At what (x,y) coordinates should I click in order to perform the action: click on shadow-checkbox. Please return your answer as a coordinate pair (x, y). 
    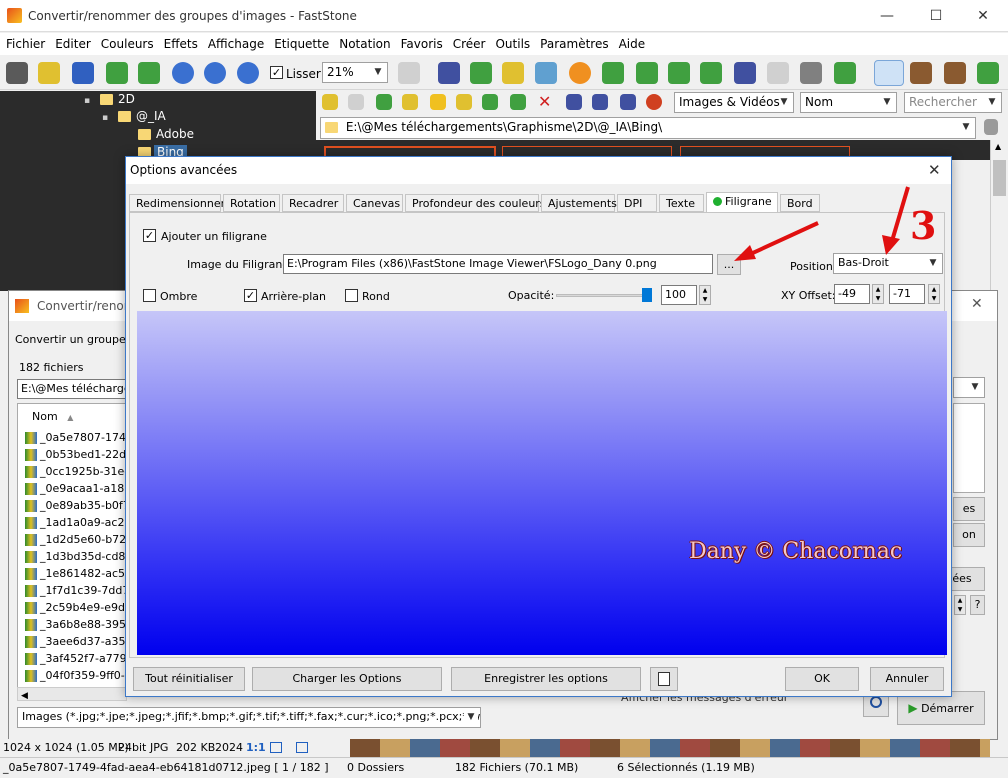
    Looking at the image, I should click on (149, 295).